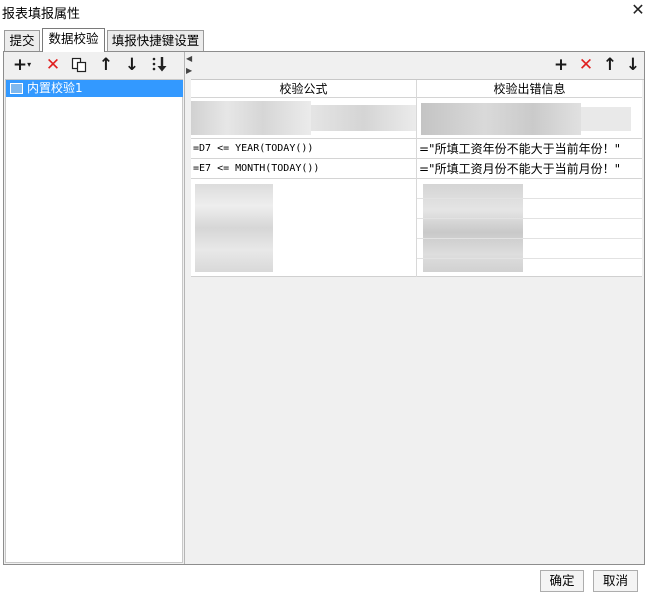  What do you see at coordinates (417, 65) in the screenshot?
I see `right-toolbar: + ✕ ↑ ↓` at bounding box center [417, 65].